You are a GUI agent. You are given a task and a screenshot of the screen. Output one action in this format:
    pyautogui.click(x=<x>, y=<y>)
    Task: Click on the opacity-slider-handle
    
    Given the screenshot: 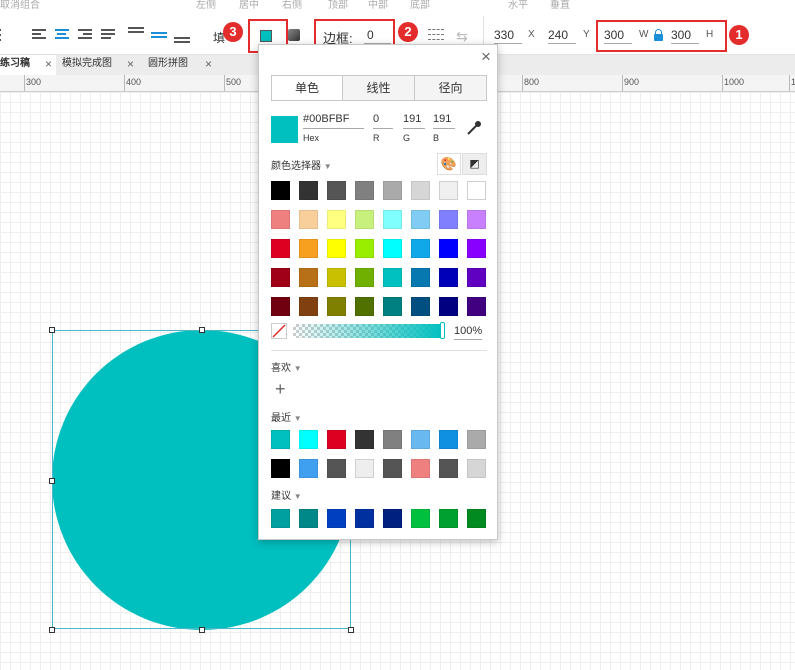 What is the action you would take?
    pyautogui.click(x=442, y=330)
    